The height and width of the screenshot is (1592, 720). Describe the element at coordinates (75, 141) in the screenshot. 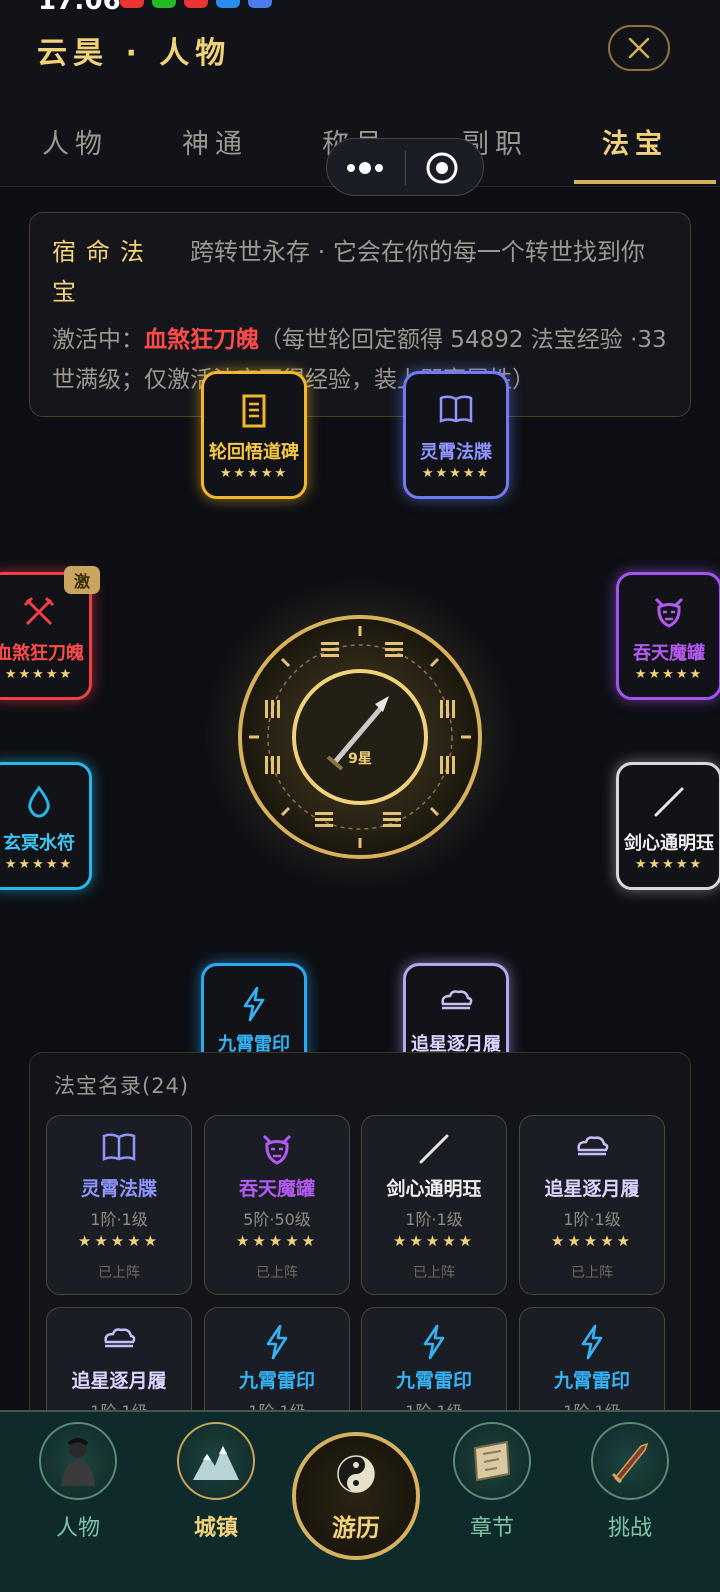

I see `tab-character: 人物` at that location.